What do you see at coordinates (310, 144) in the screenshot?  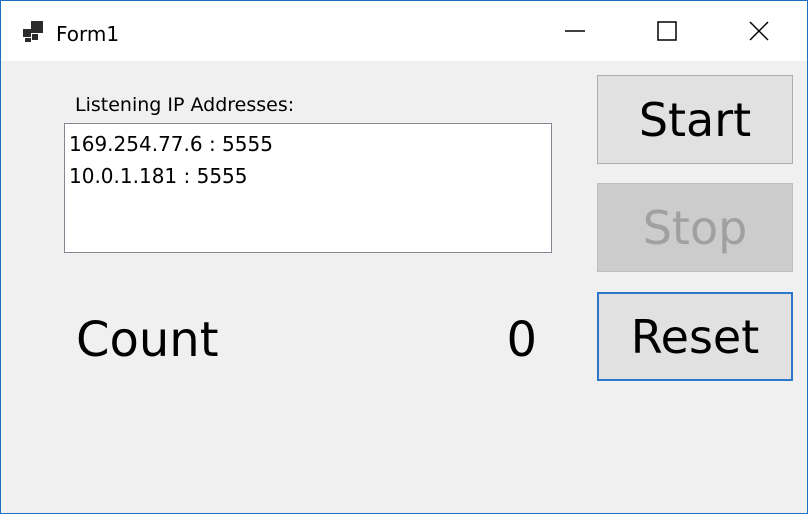 I see `list-item: 169.254.77.6 : 5555` at bounding box center [310, 144].